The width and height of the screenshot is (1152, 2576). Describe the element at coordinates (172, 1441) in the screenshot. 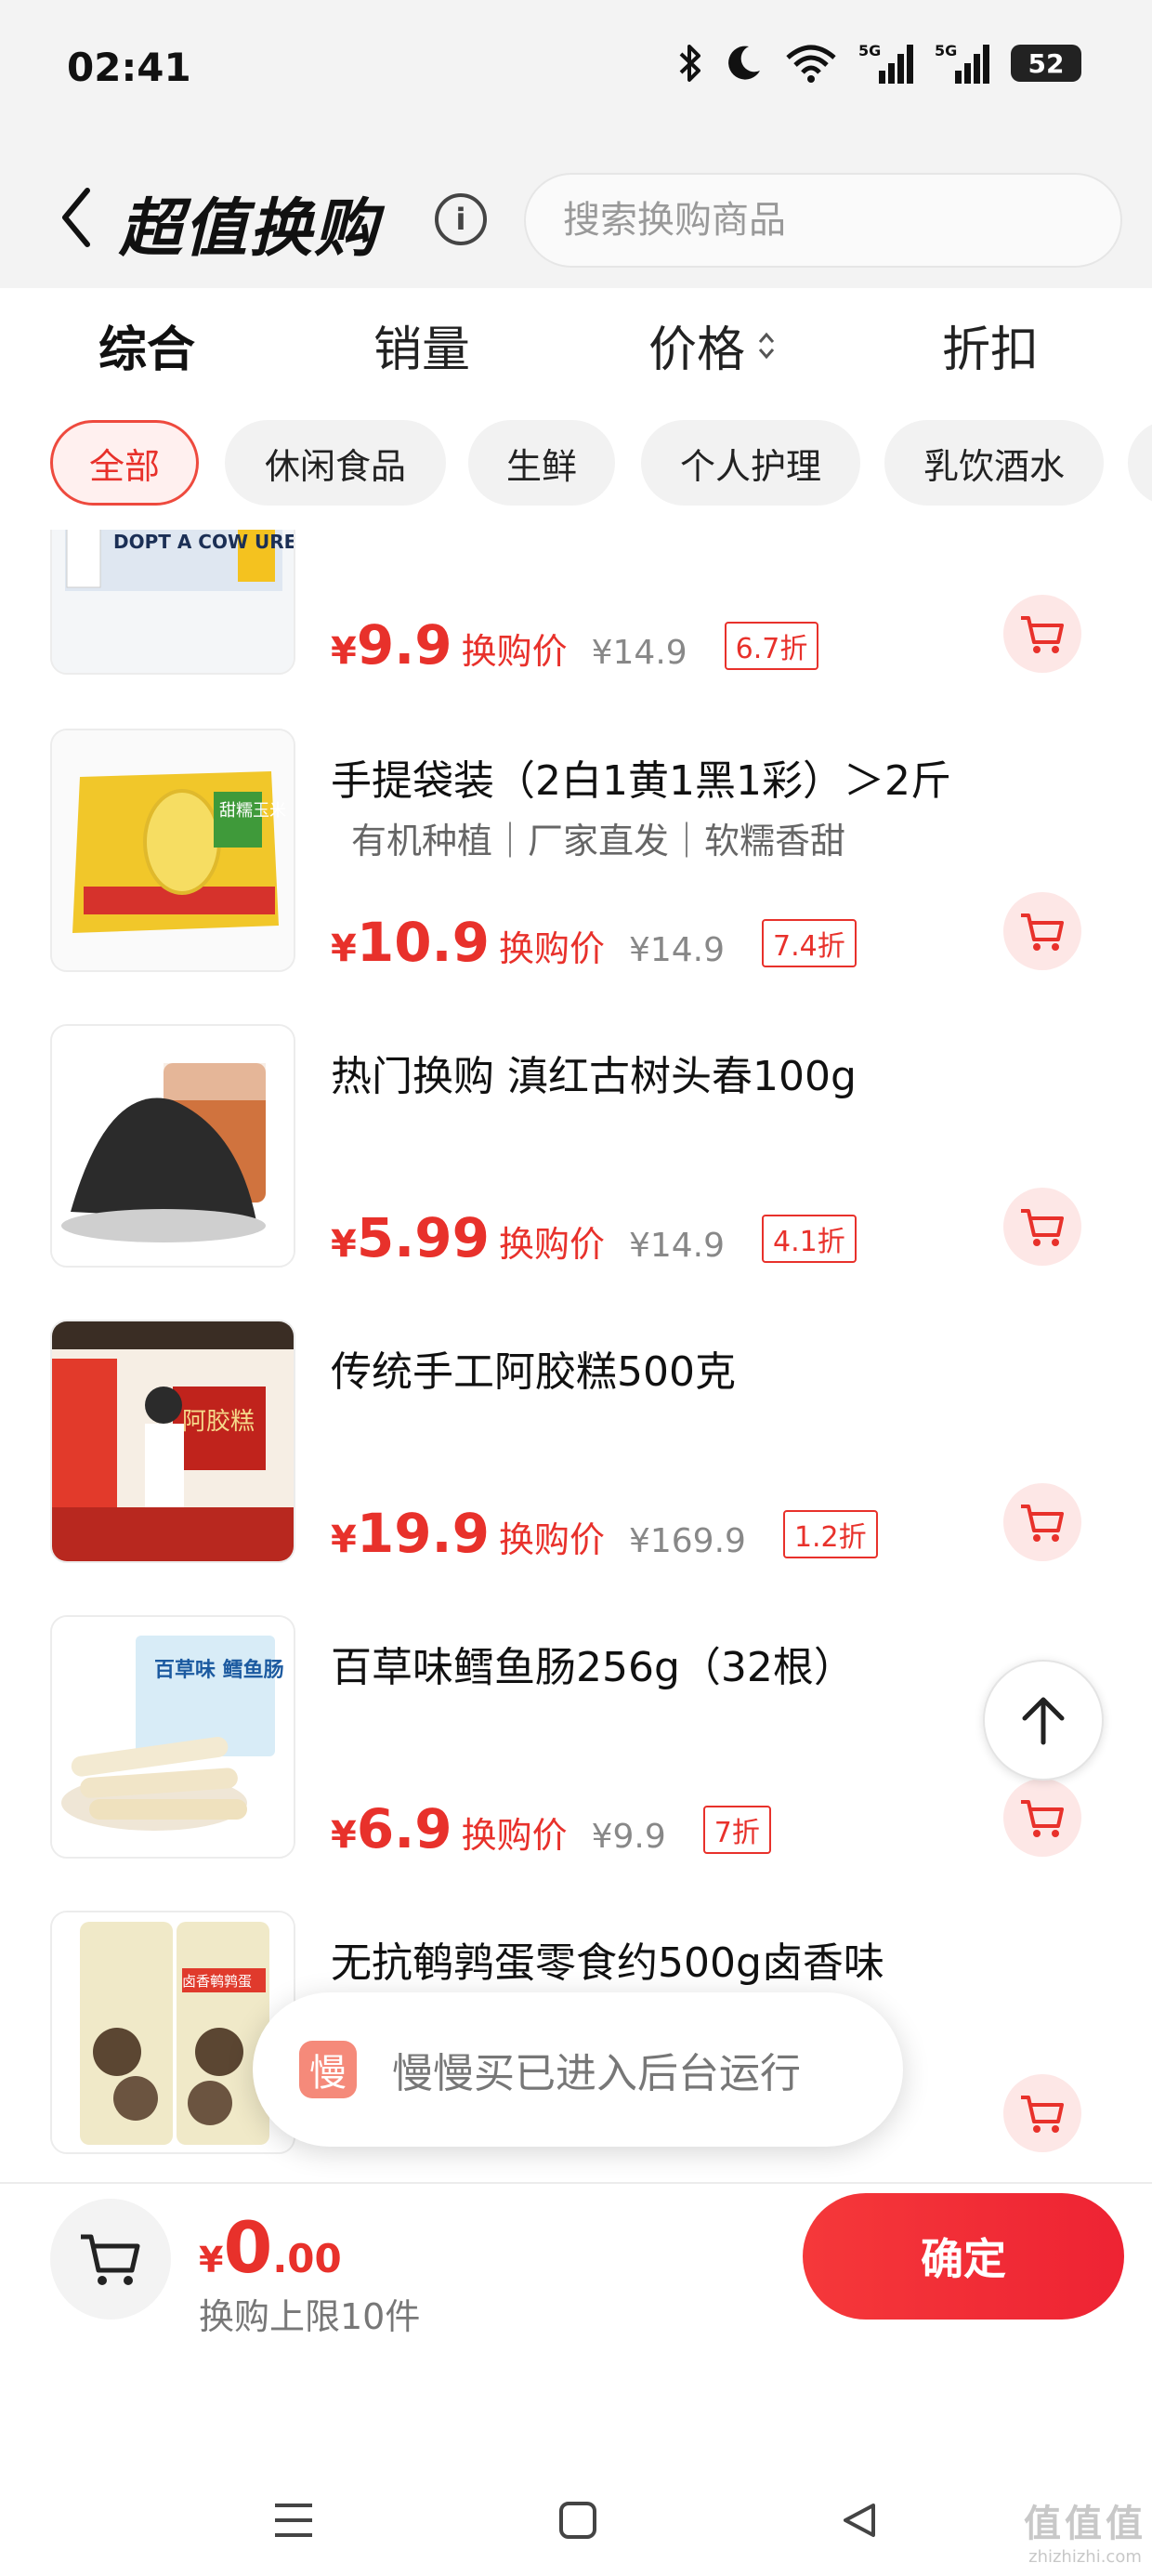

I see `product-image: 阿胶糕` at that location.